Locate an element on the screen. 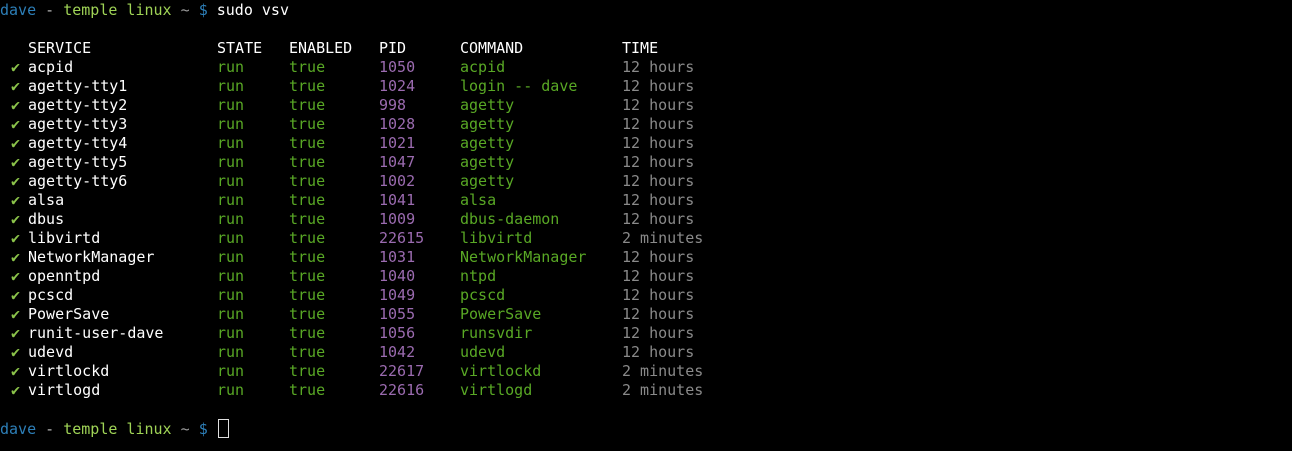 Image resolution: width=1292 pixels, height=451 pixels. cell-command: ntpd is located at coordinates (478, 276).